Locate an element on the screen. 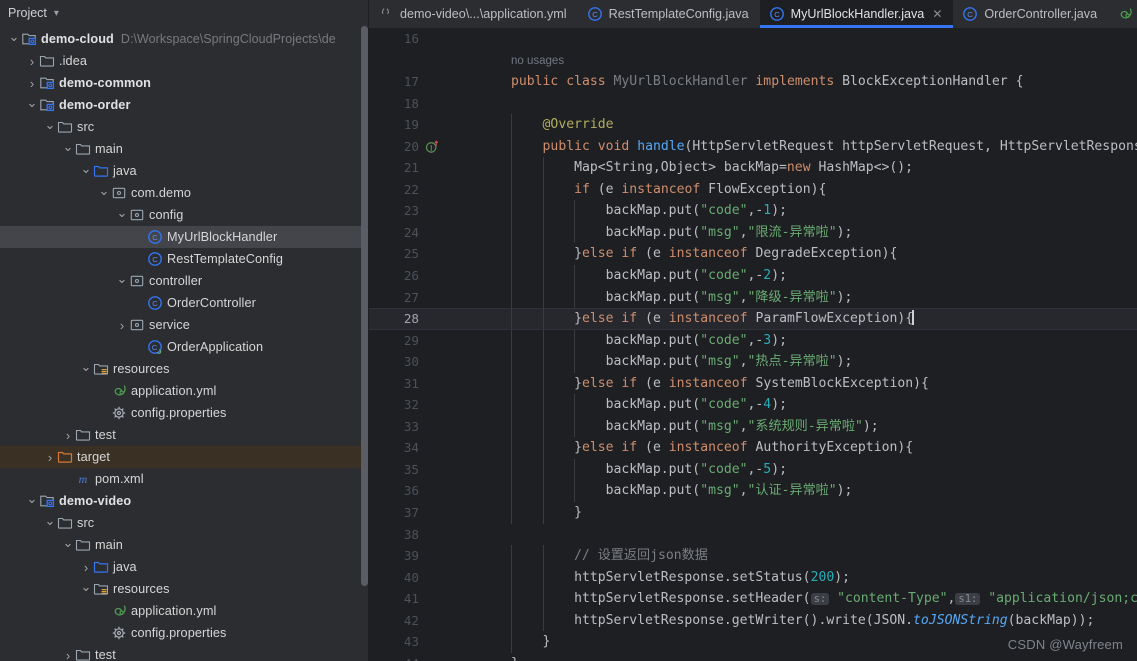 This screenshot has height=661, width=1137. svg-text: C is located at coordinates (155, 259).